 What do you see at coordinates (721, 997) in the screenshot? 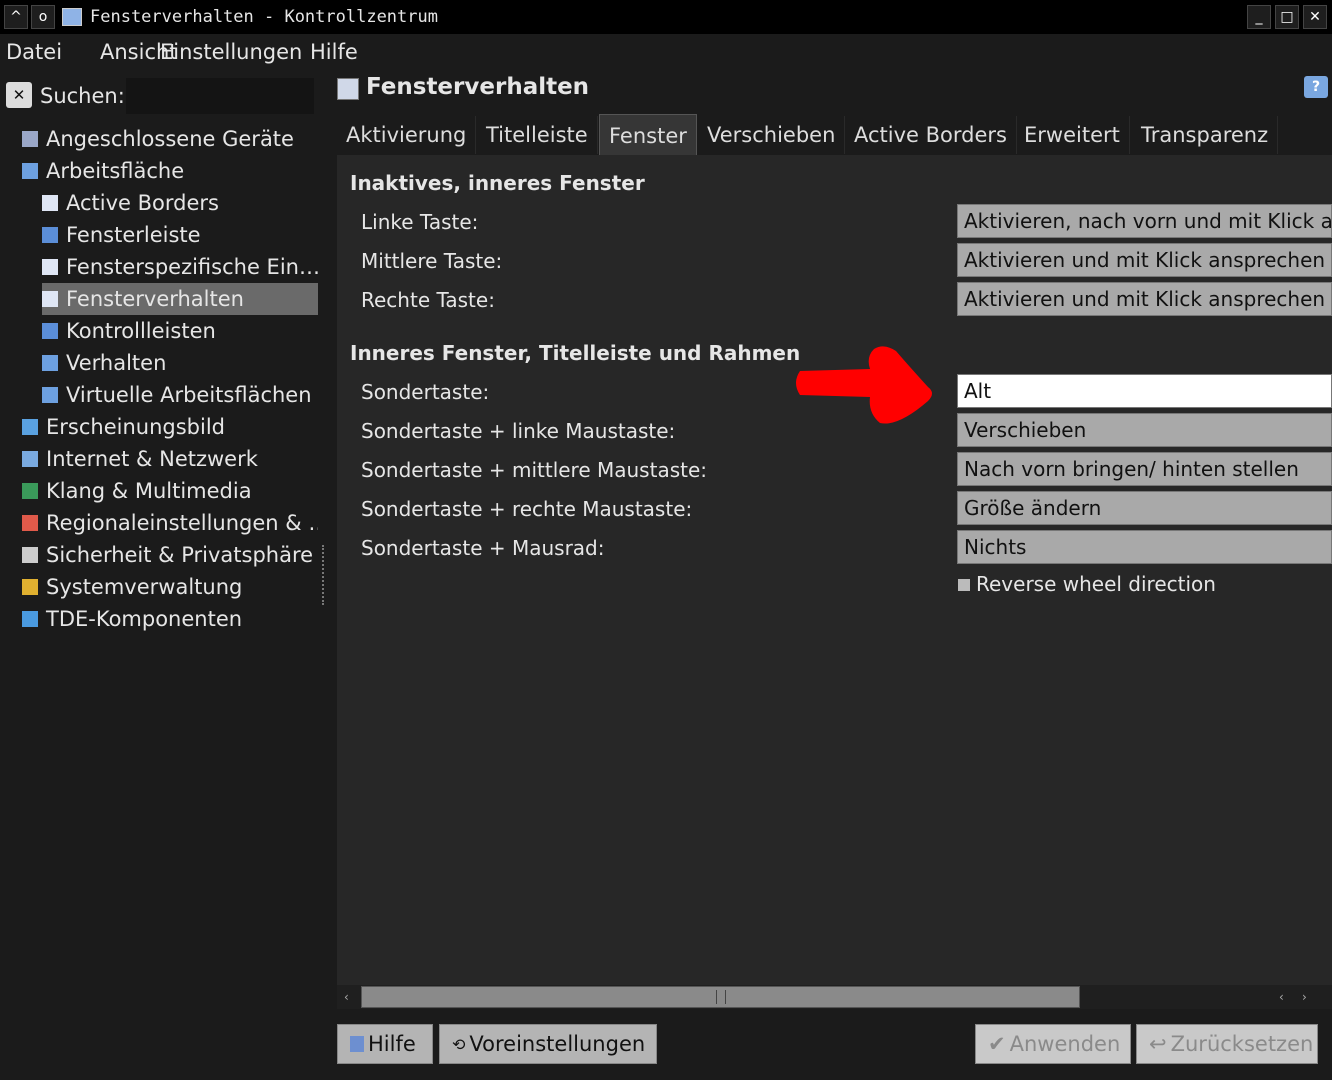
I see `scrollbar-grip-icon` at bounding box center [721, 997].